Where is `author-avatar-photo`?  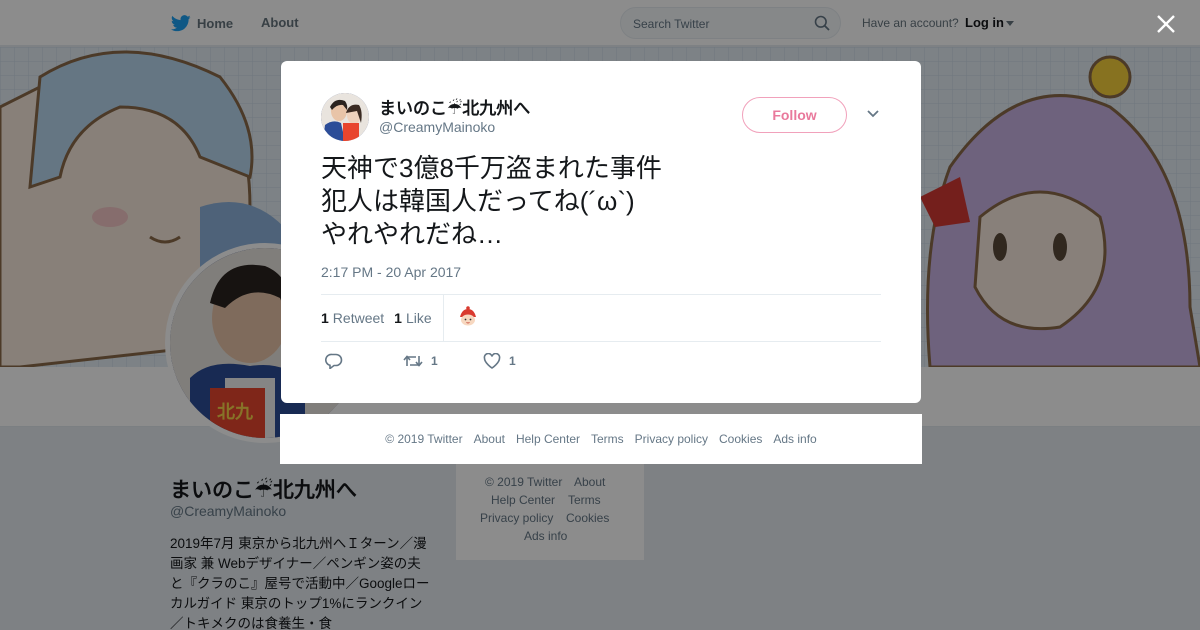
author-avatar-photo is located at coordinates (345, 117).